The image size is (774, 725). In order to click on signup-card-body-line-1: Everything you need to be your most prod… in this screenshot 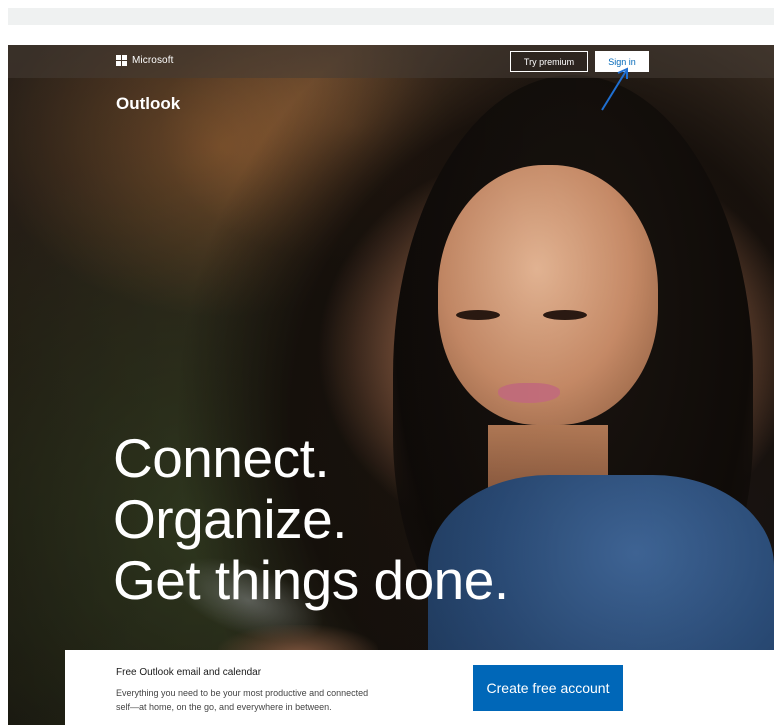, I will do `click(242, 693)`.